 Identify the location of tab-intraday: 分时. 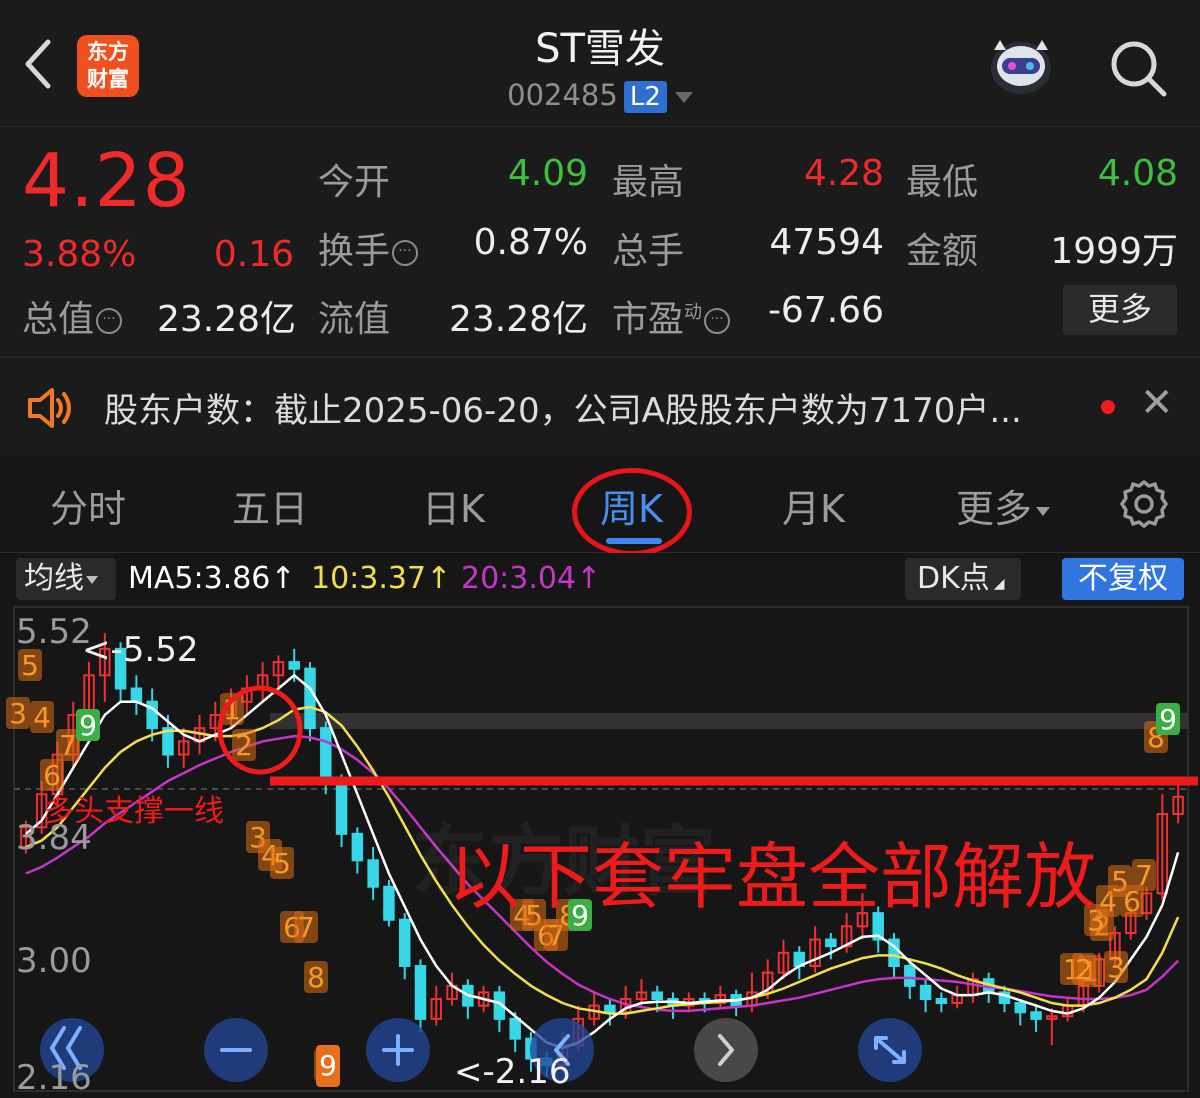
(88, 505).